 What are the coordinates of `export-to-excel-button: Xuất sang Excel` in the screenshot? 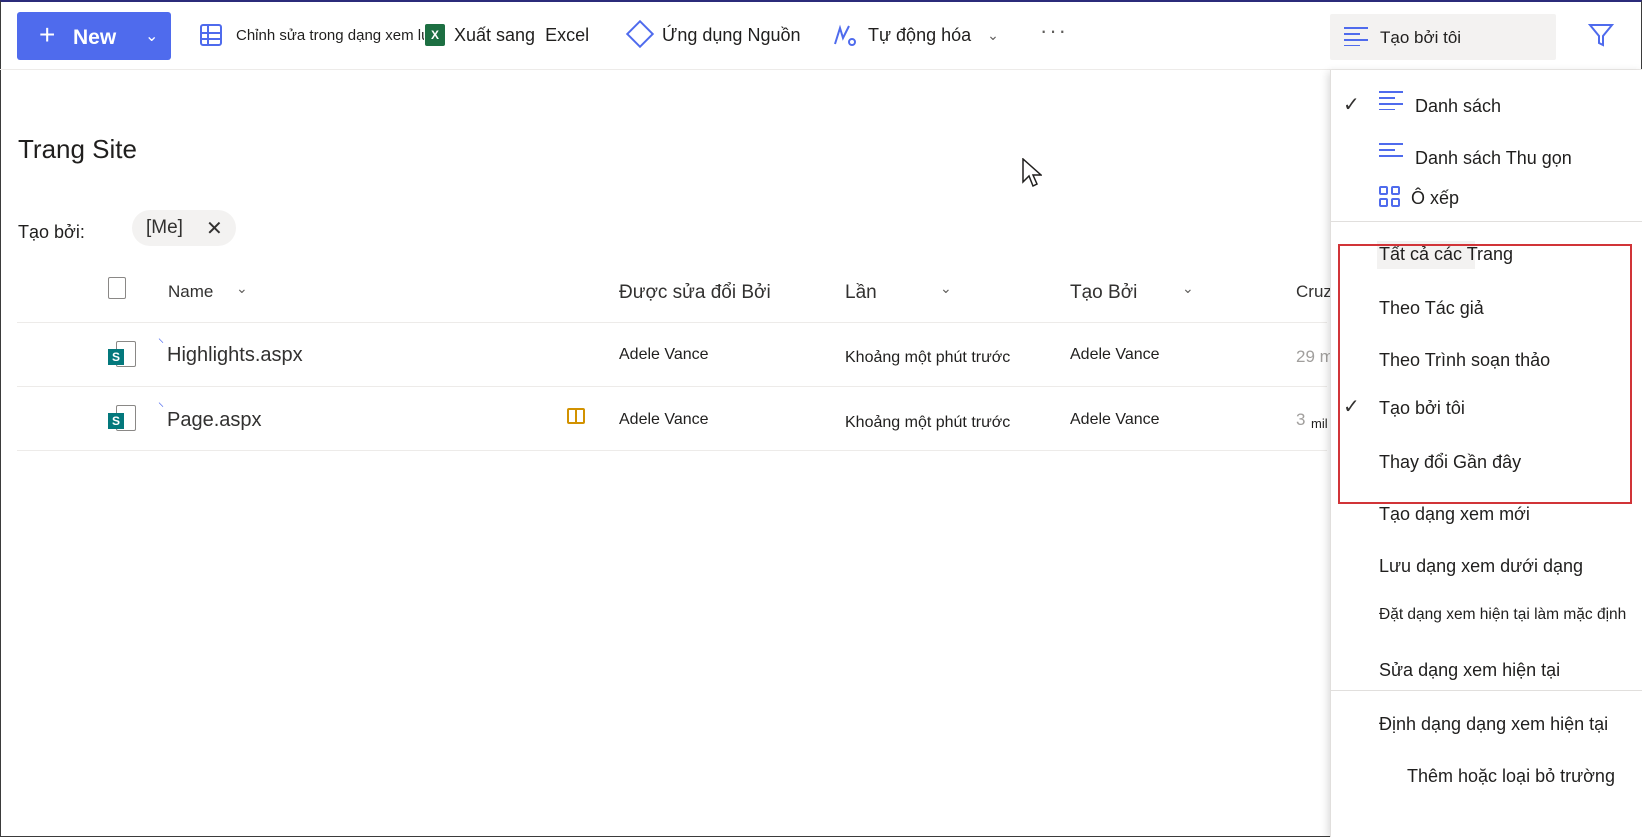 It's located at (521, 35).